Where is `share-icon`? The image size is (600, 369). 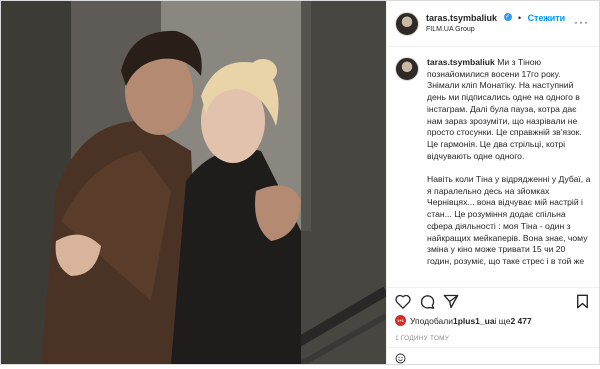 share-icon is located at coordinates (451, 304).